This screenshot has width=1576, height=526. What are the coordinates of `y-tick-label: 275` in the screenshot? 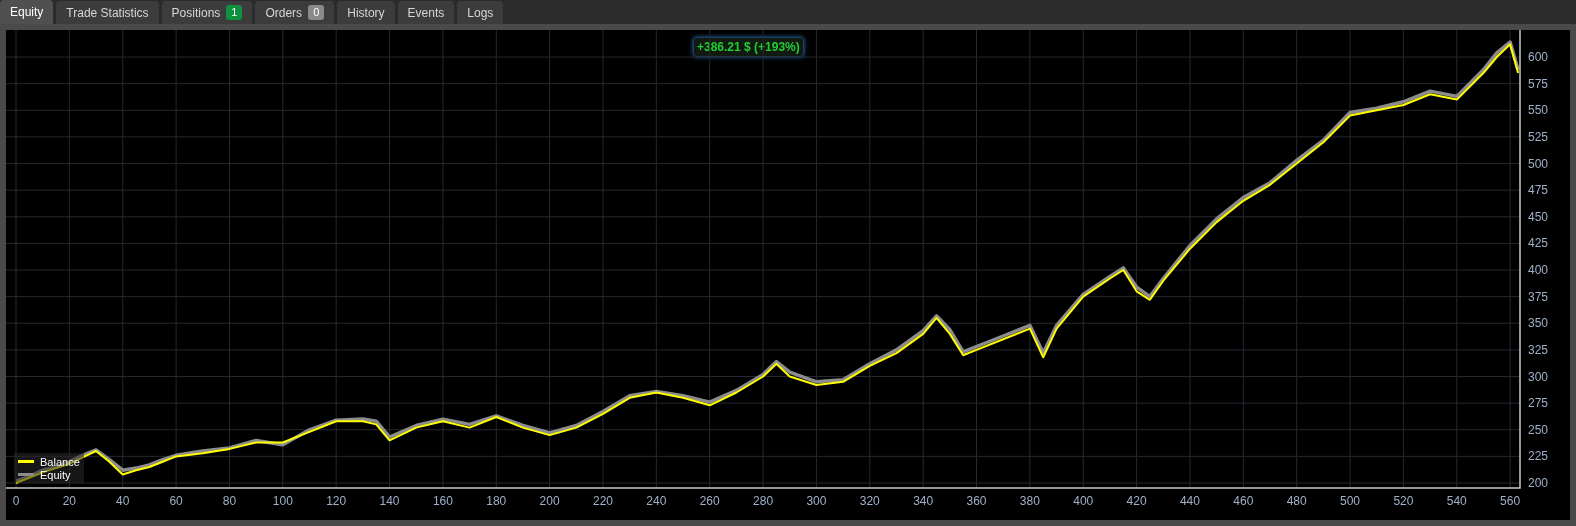 It's located at (1538, 403).